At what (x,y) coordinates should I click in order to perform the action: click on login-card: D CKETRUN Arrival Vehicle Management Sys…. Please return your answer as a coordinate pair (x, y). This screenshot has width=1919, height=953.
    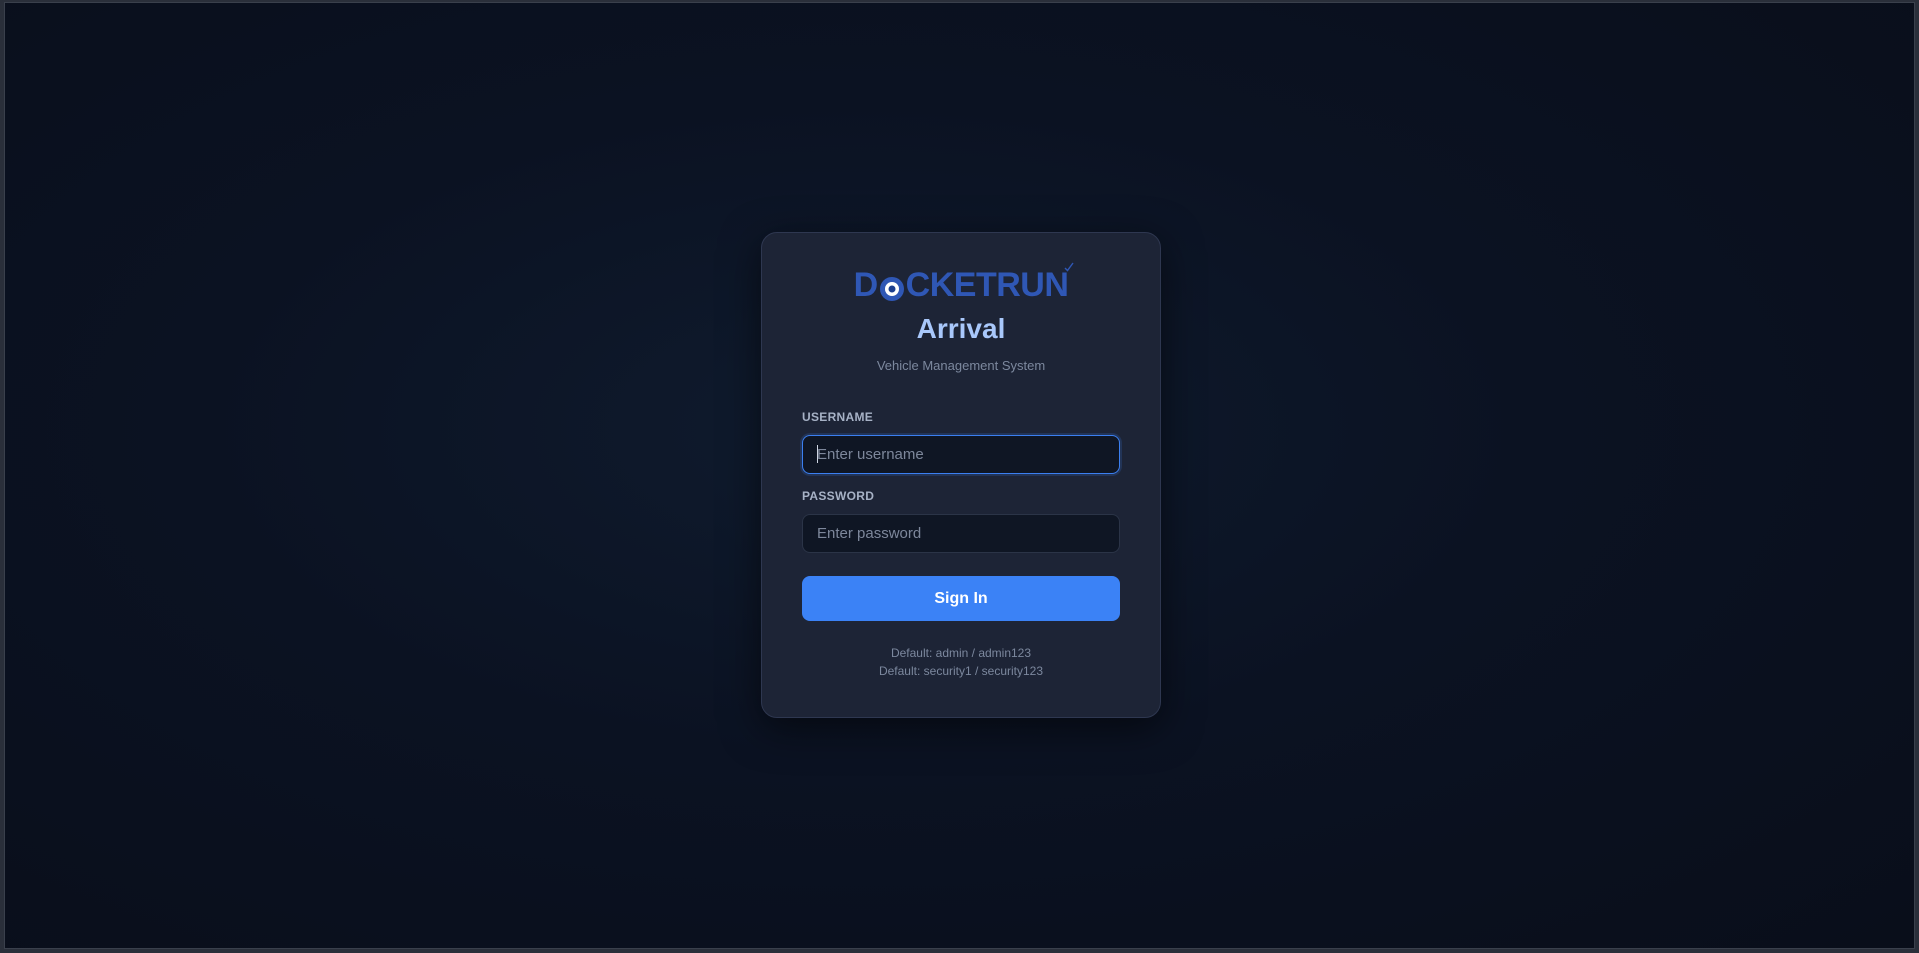
    Looking at the image, I should click on (961, 475).